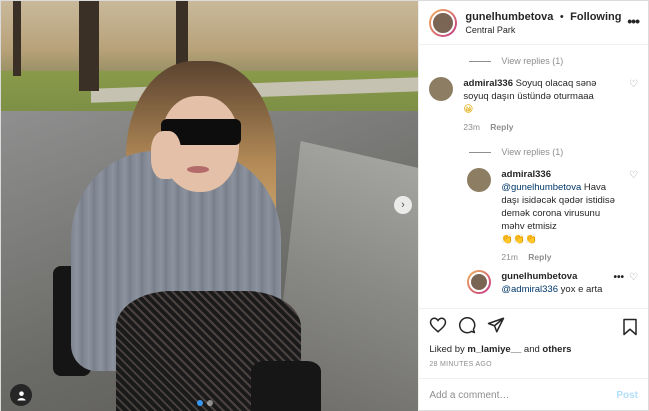 This screenshot has width=649, height=411. I want to click on like-heart-icon, so click(438, 327).